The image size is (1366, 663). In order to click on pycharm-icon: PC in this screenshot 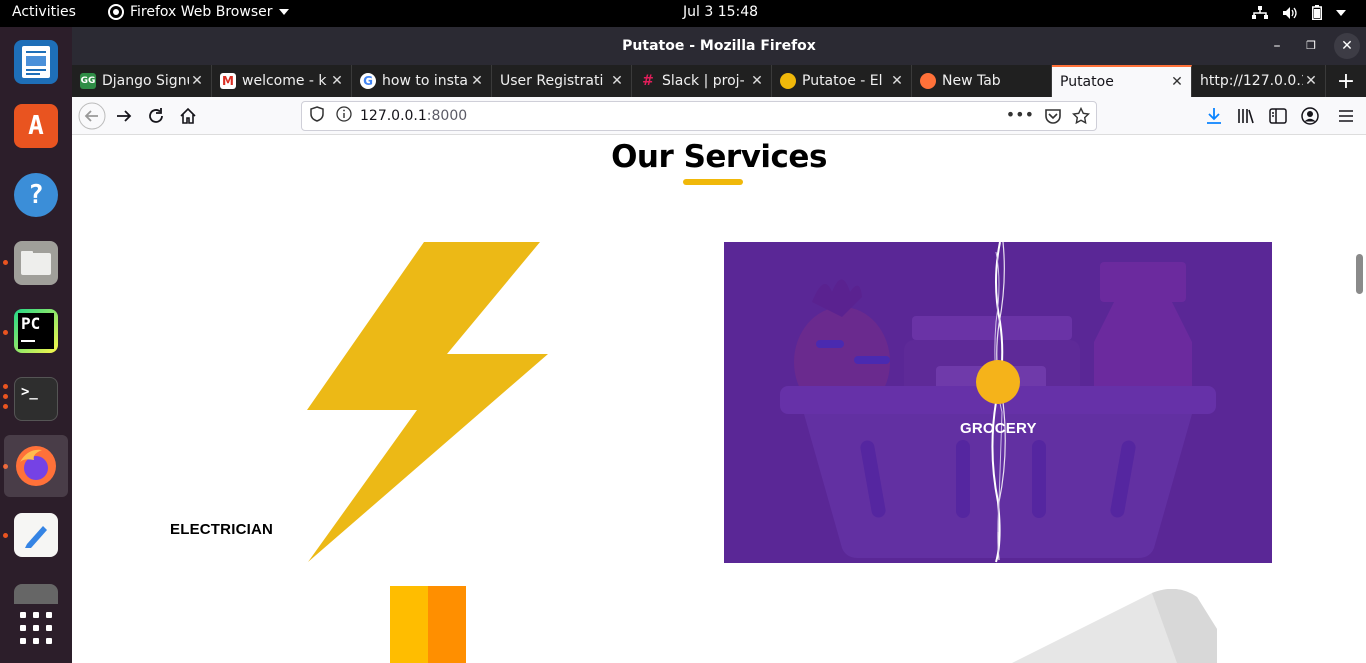, I will do `click(36, 331)`.